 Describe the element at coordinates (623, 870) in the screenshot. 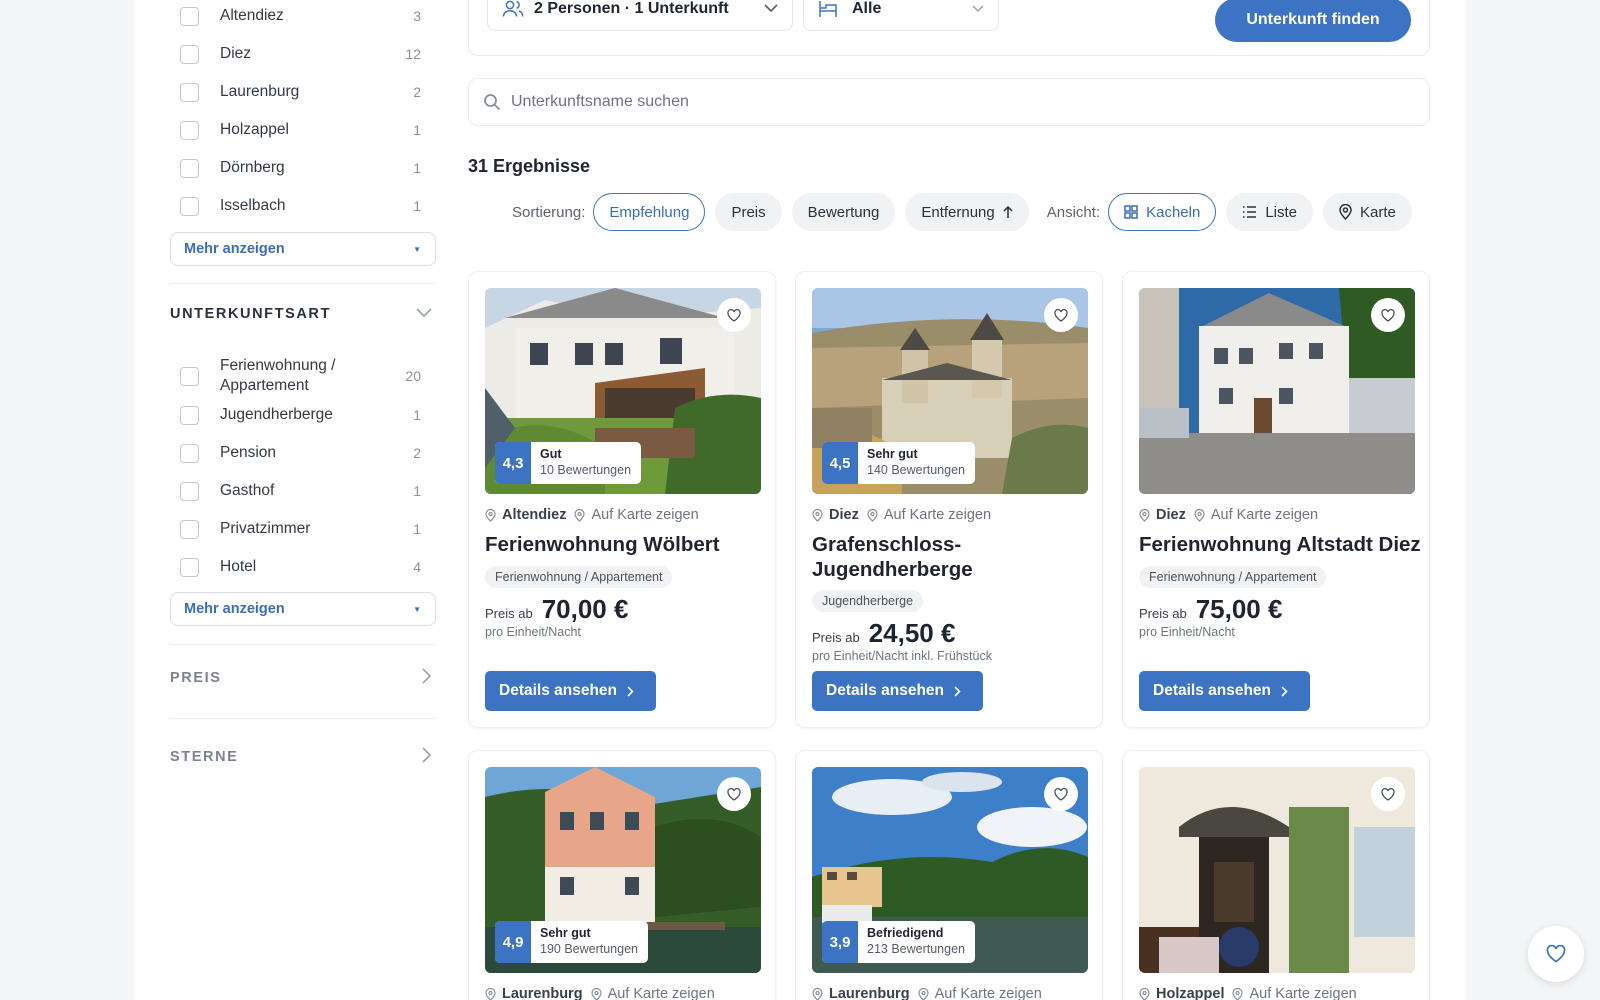

I see `accommodation-photo: 4,9 Sehr gut 190 Bewertungen` at that location.